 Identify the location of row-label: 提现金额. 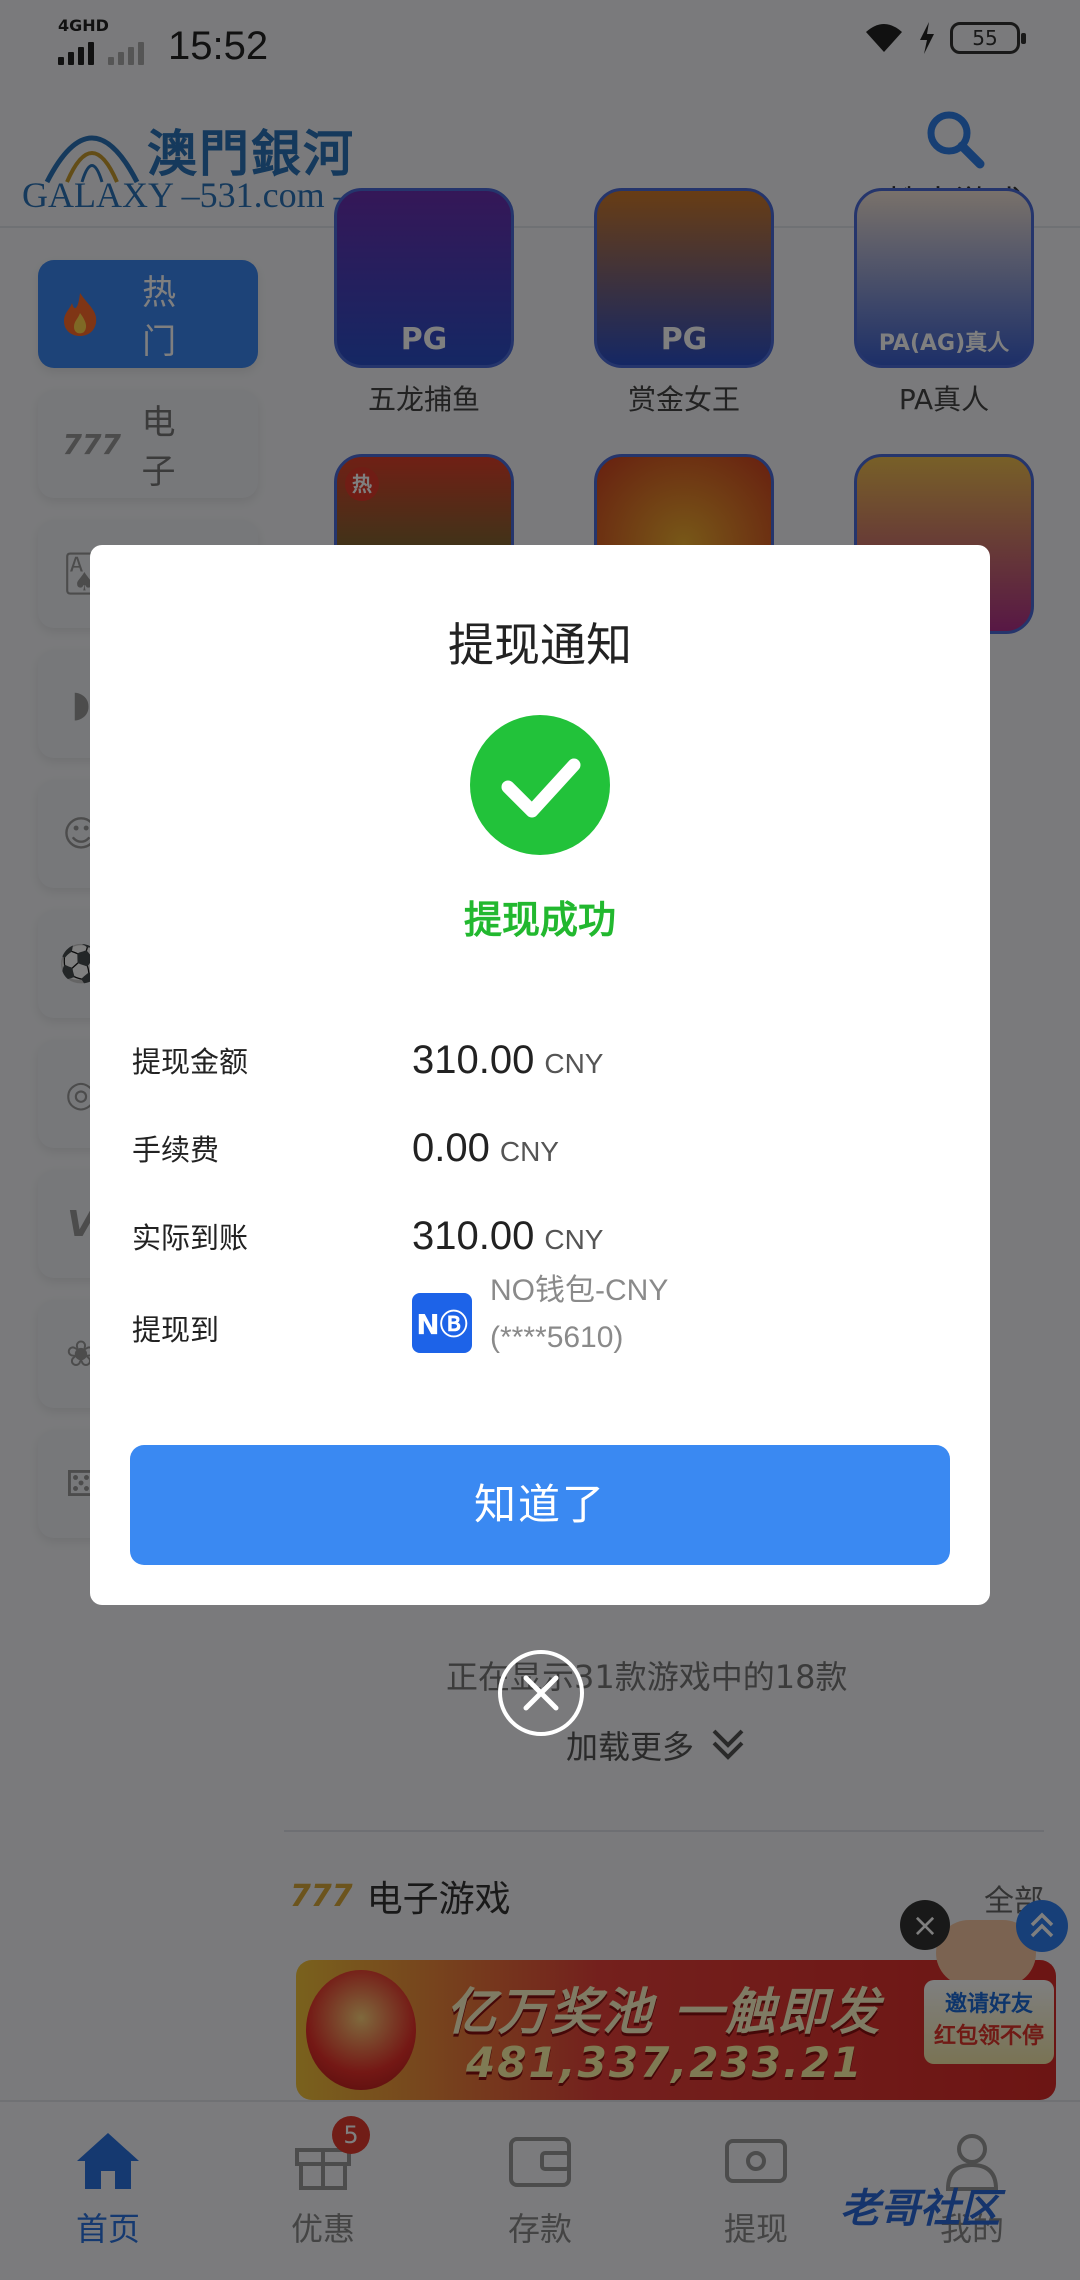
(190, 1062).